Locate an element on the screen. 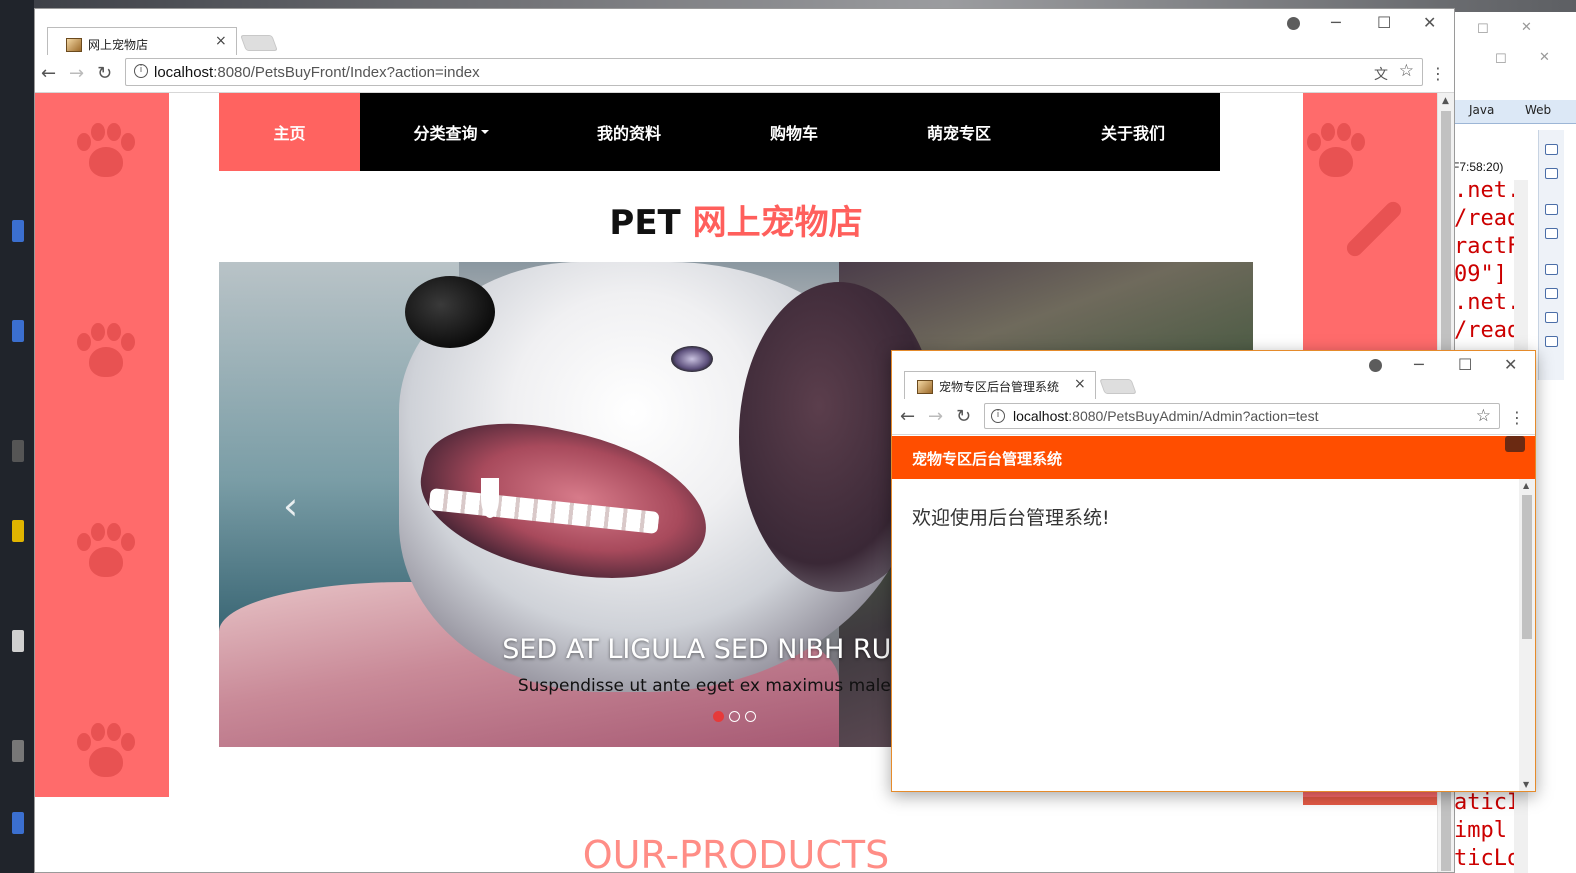  nav-category: 分类查询 is located at coordinates (451, 132).